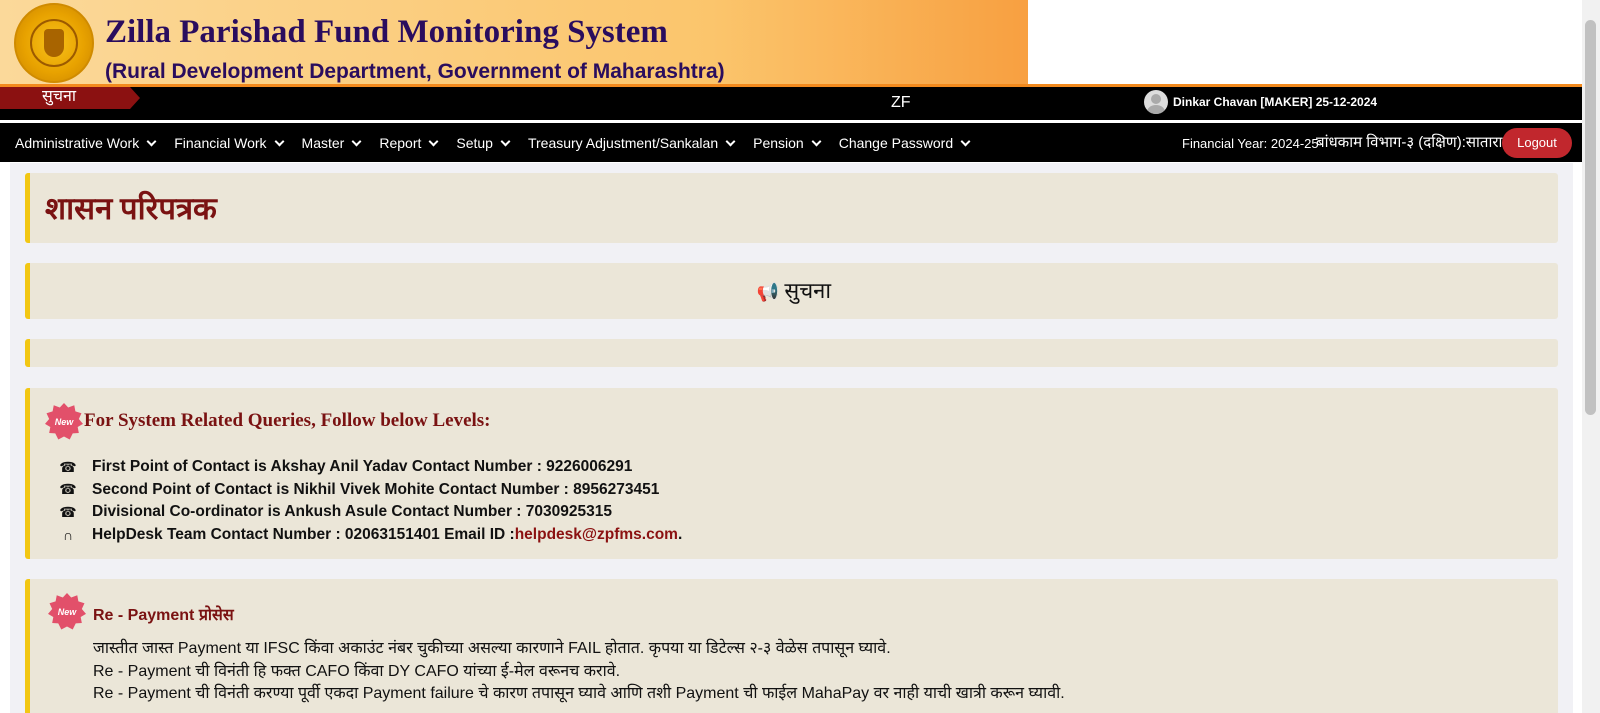  I want to click on nav-pension: Pension, so click(787, 143).